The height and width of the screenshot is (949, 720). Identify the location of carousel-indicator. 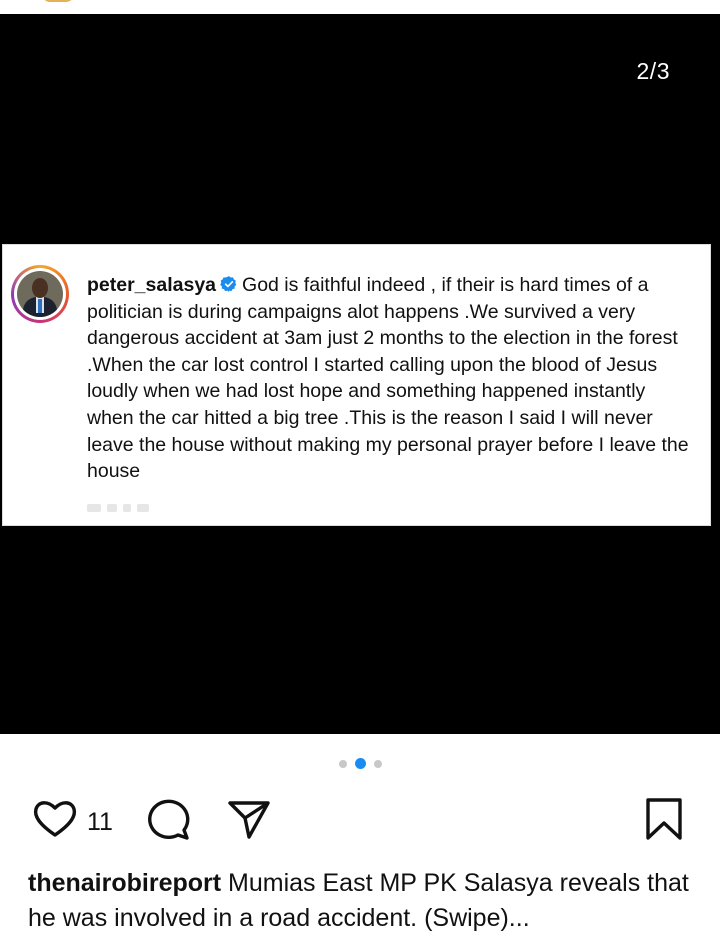
(360, 763).